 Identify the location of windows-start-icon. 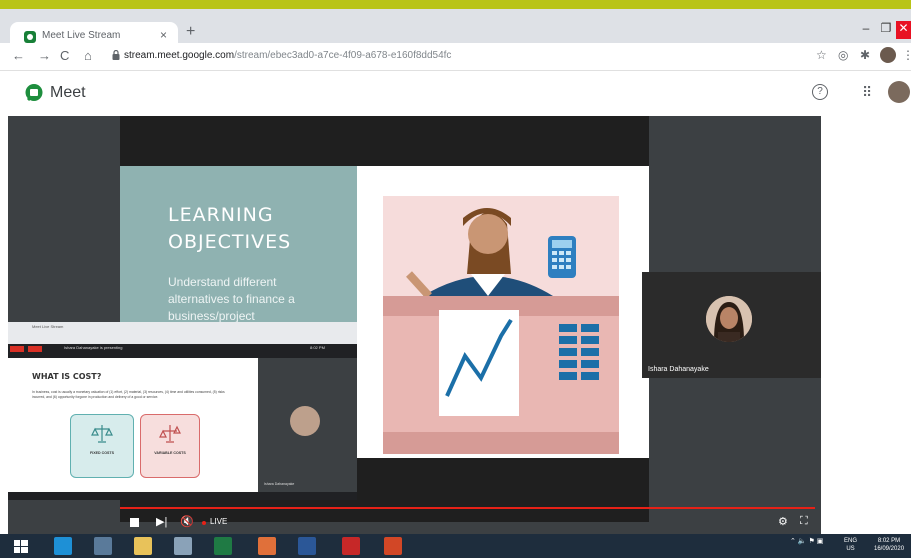
(21, 546).